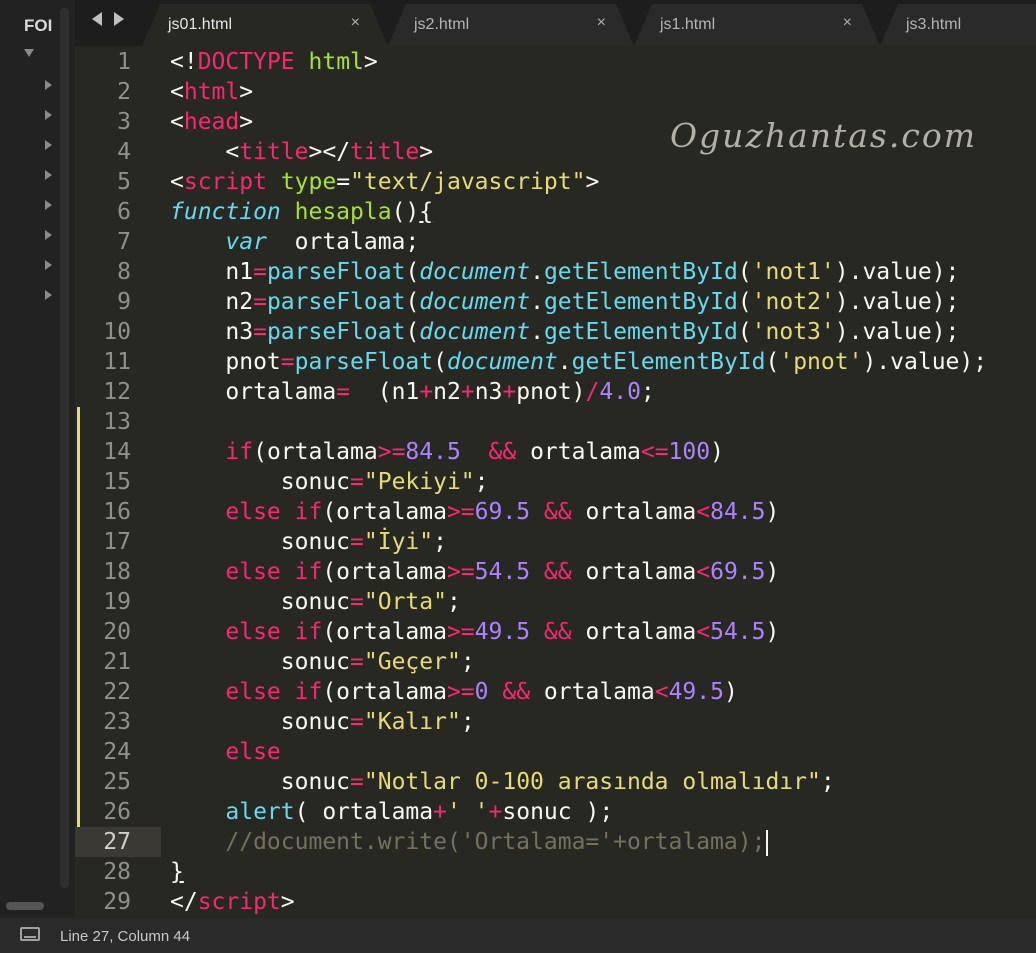  What do you see at coordinates (322, 722) in the screenshot?
I see `code-text: sonuc="Kalır";` at bounding box center [322, 722].